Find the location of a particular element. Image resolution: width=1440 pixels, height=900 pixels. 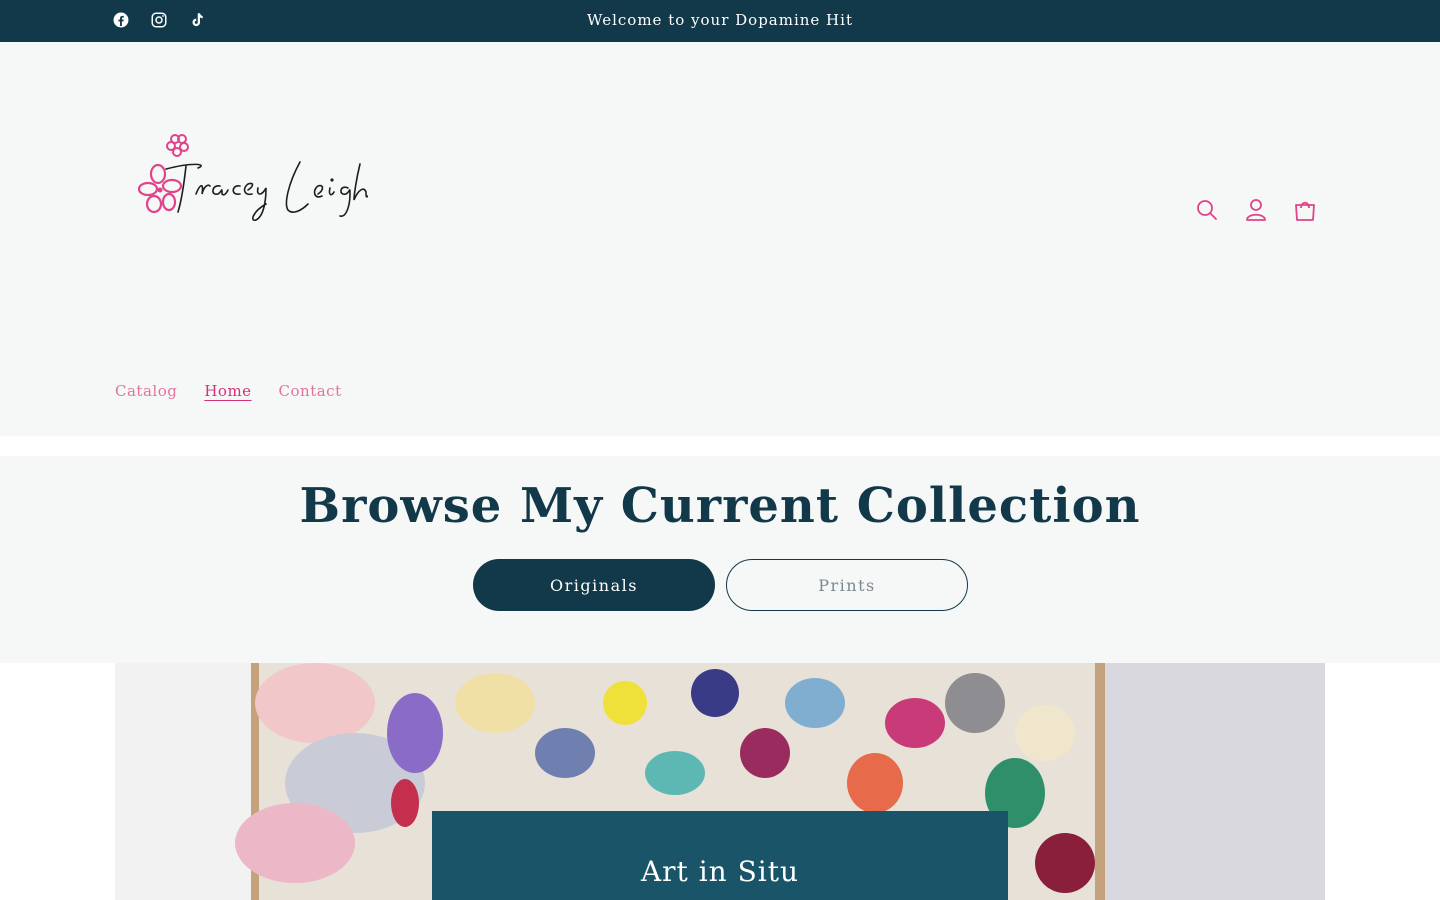

logo is located at coordinates (253, 184).